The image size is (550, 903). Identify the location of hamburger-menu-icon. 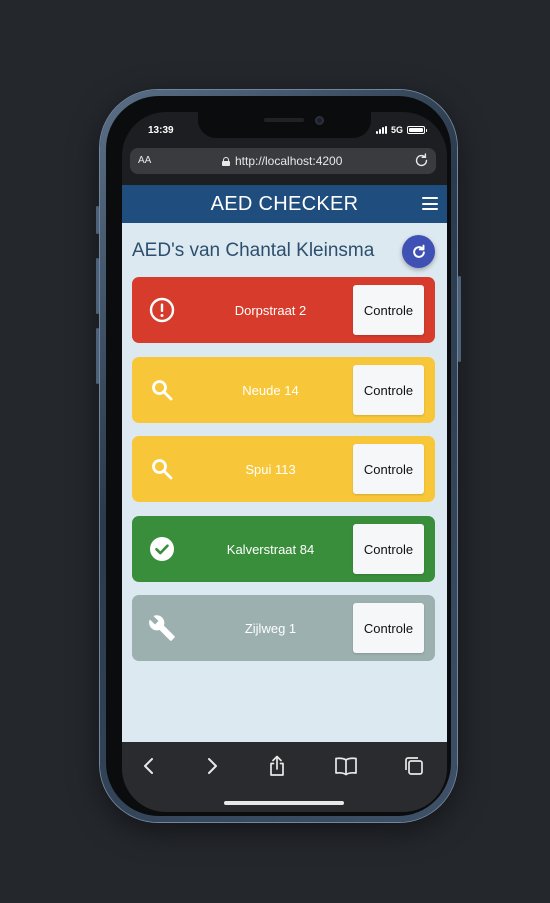
(430, 203).